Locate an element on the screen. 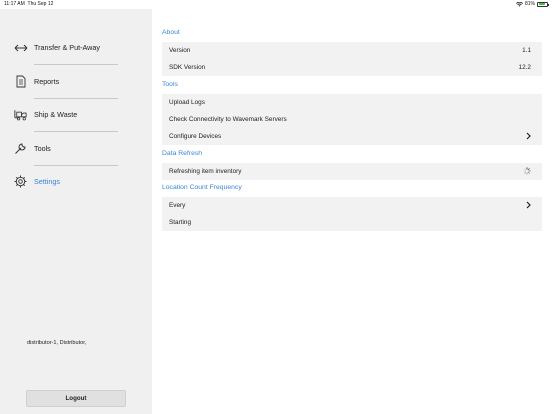  refreshing-label: Refreshing item inventory is located at coordinates (205, 171).